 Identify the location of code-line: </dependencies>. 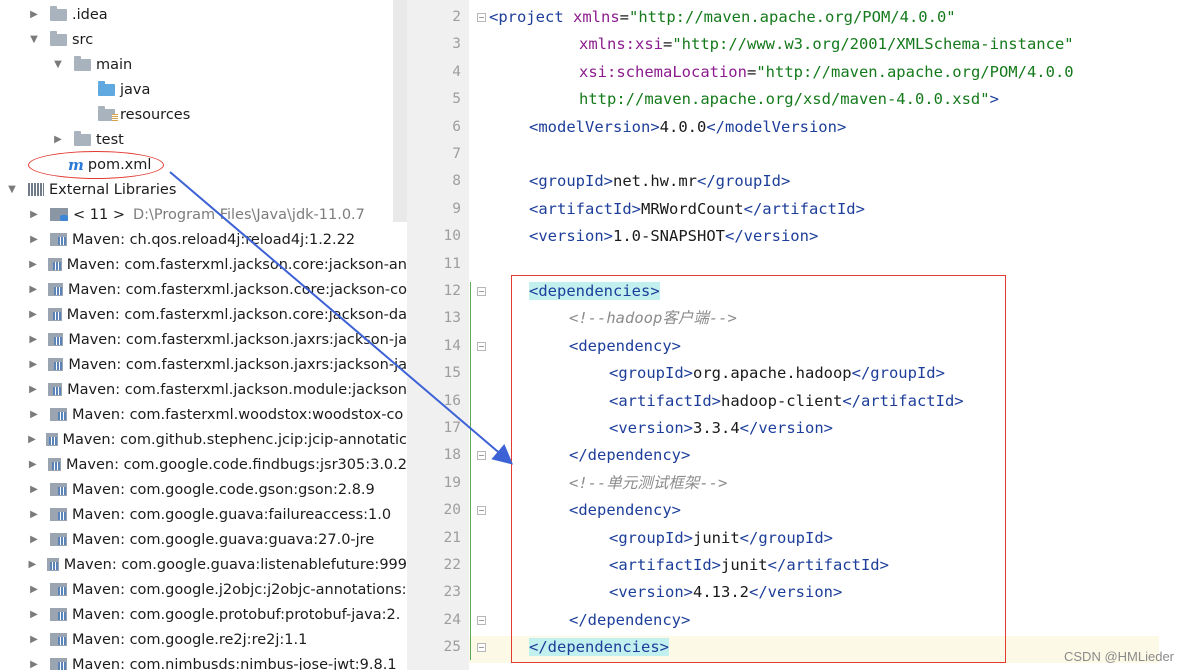
(599, 647).